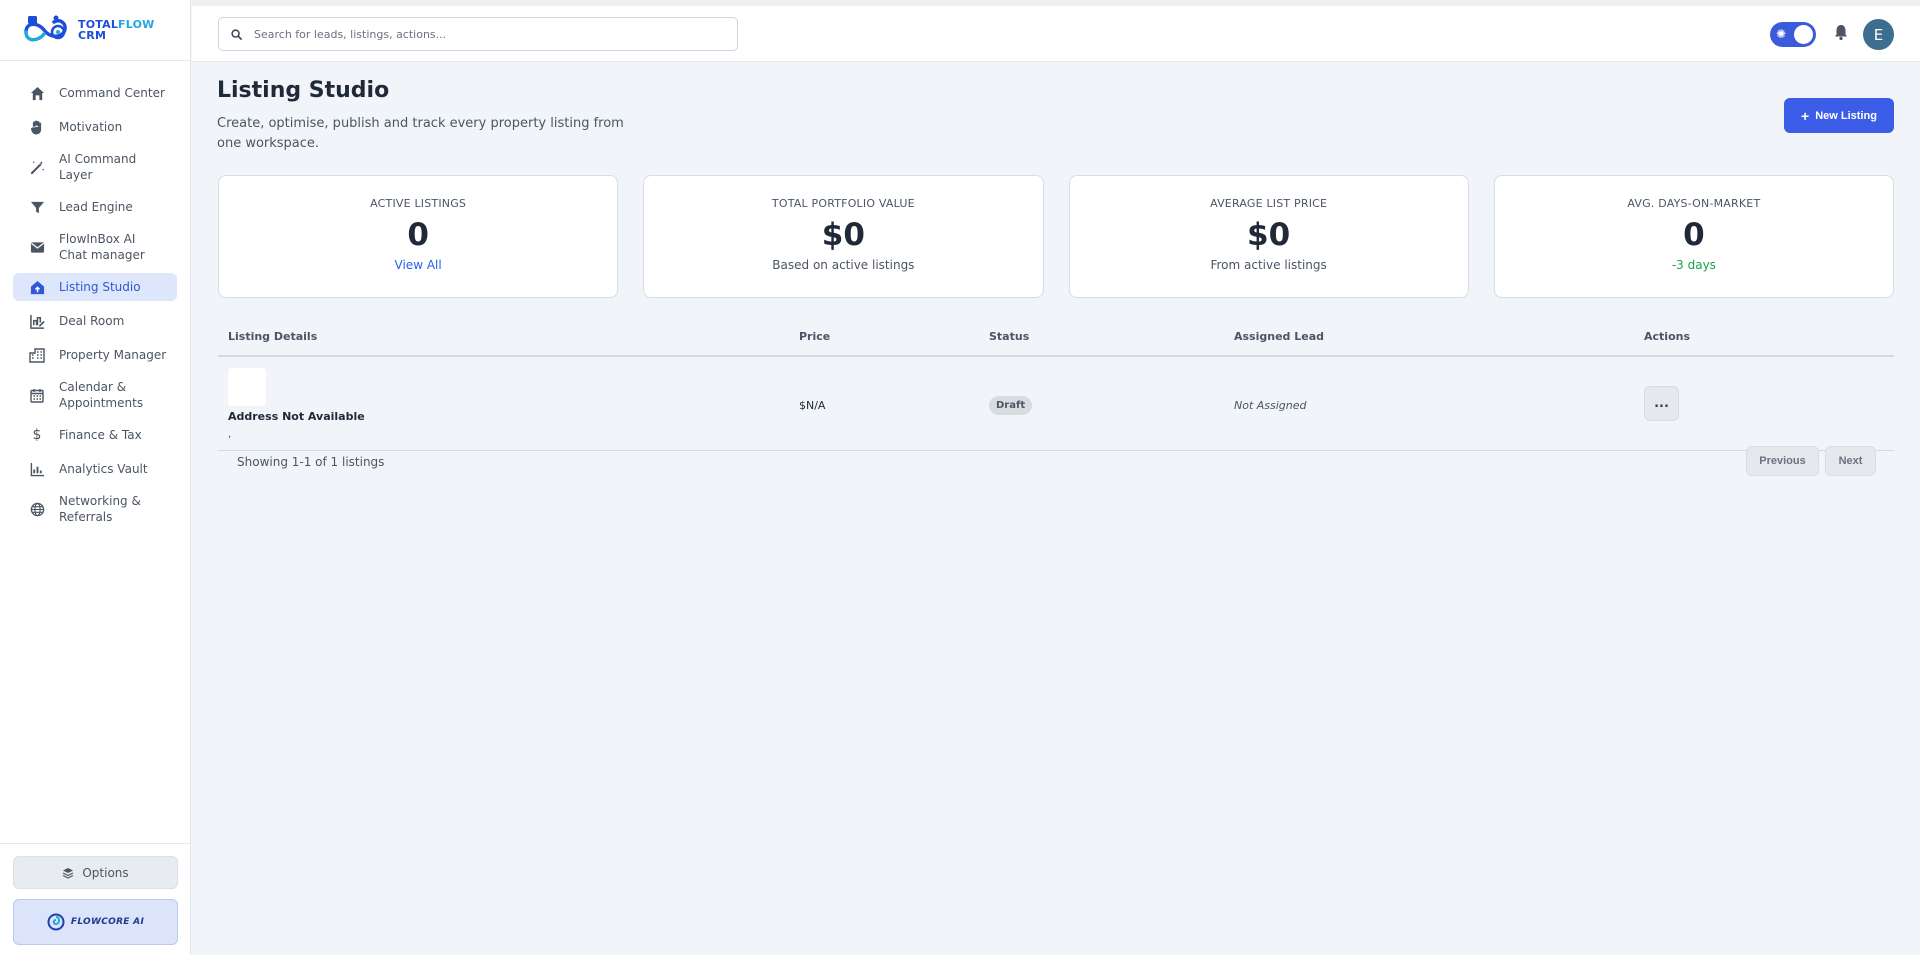  I want to click on stat-card-active-listings: ACTIVE LISTINGS 0 View All, so click(418, 236).